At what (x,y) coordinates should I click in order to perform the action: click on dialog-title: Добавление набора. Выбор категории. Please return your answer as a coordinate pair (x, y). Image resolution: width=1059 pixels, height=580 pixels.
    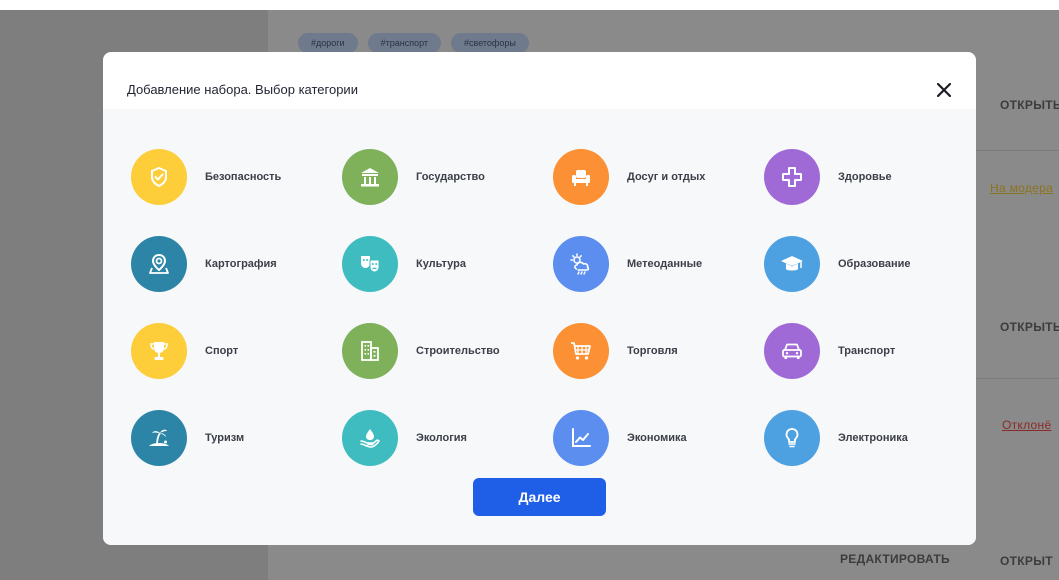
    Looking at the image, I should click on (242, 89).